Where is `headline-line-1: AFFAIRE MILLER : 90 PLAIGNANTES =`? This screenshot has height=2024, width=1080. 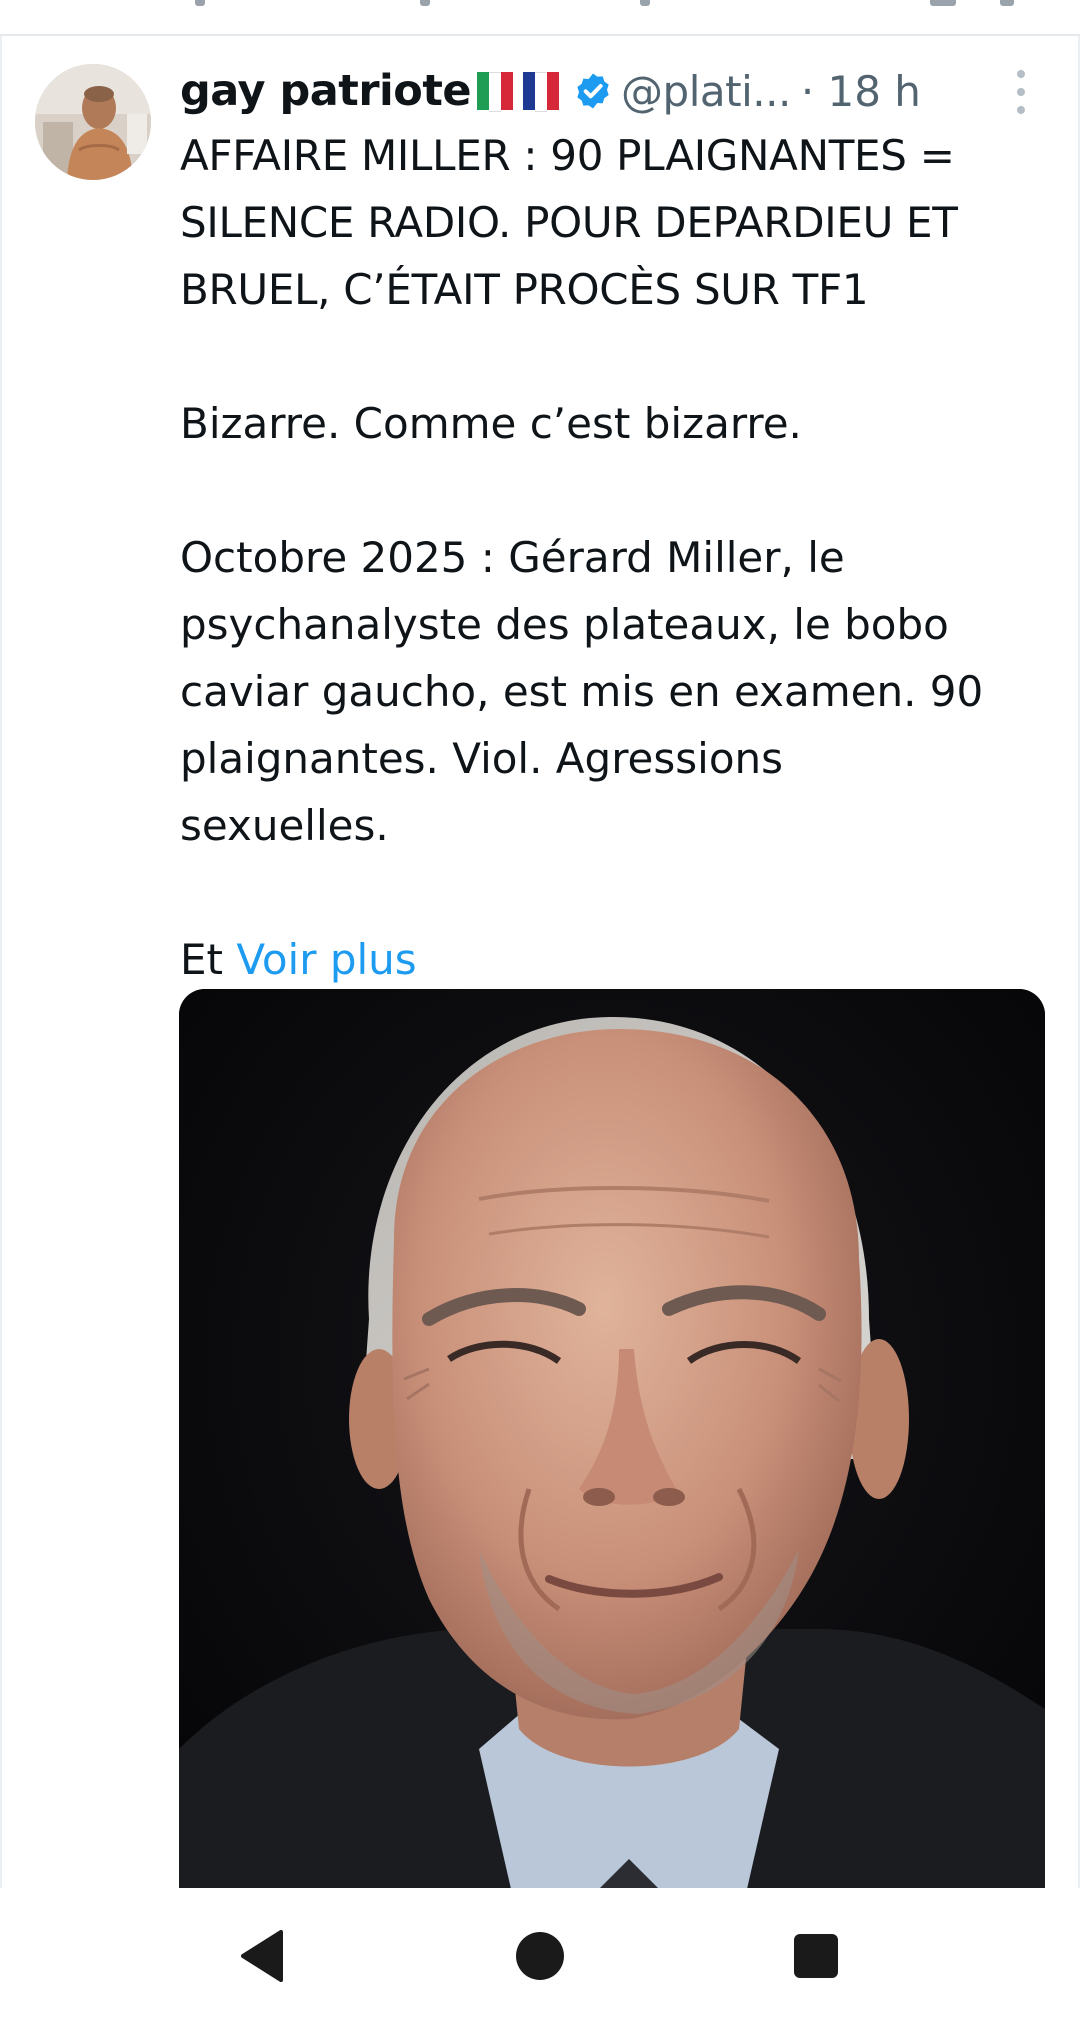
headline-line-1: AFFAIRE MILLER : 90 PLAIGNANTES = is located at coordinates (567, 155).